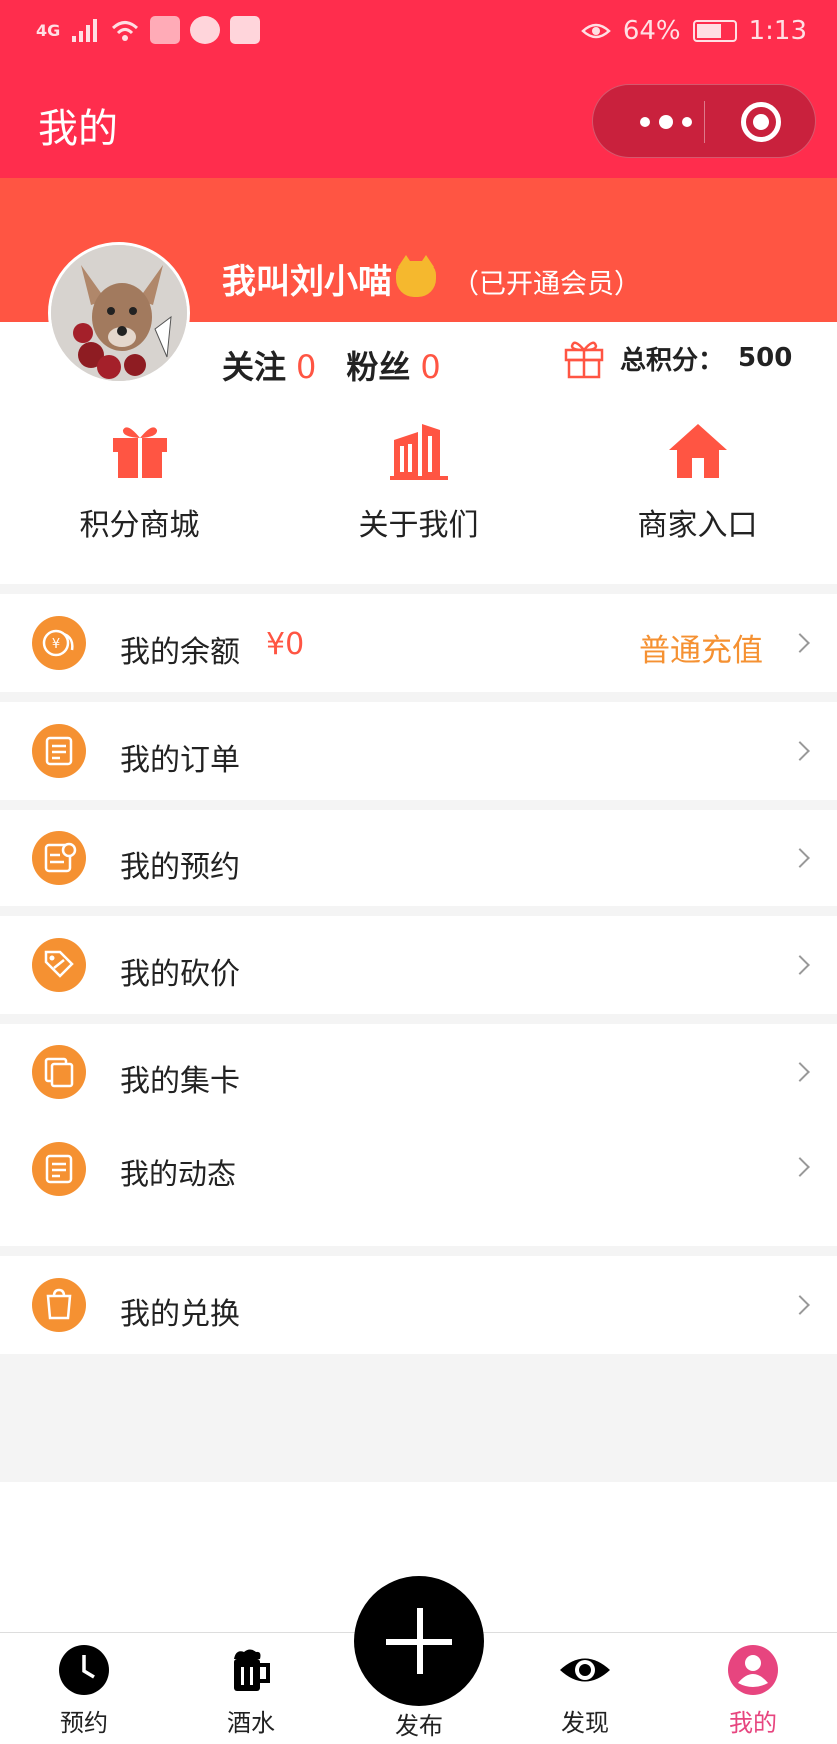  Describe the element at coordinates (418, 1418) in the screenshot. I see `empty-area` at that location.